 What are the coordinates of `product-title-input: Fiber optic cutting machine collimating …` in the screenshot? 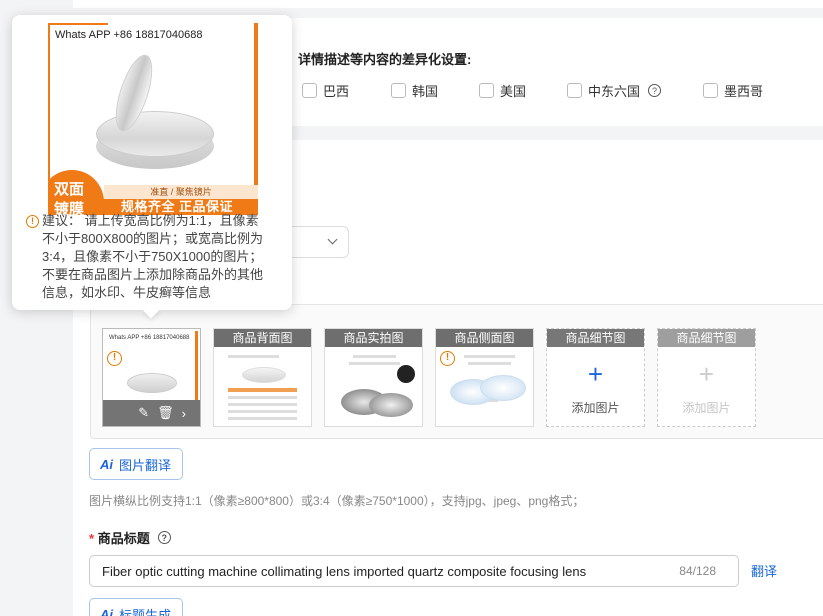 It's located at (414, 571).